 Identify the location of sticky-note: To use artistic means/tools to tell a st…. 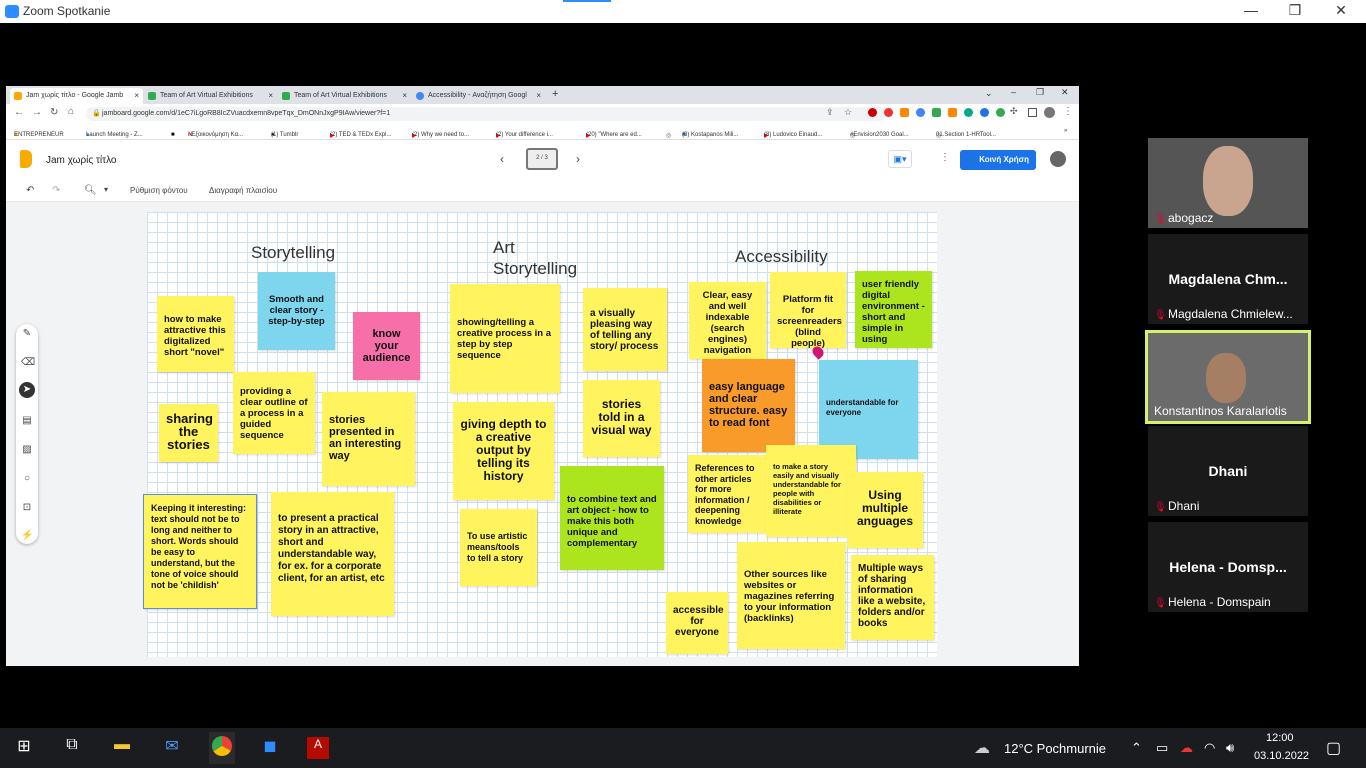
(498, 547).